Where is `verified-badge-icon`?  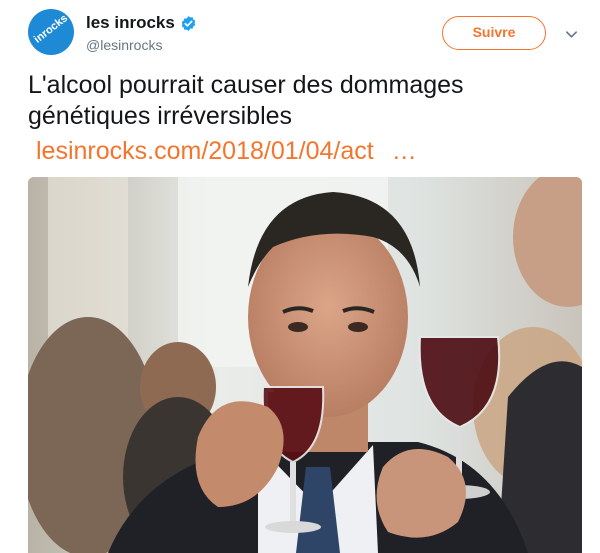
verified-badge-icon is located at coordinates (188, 23).